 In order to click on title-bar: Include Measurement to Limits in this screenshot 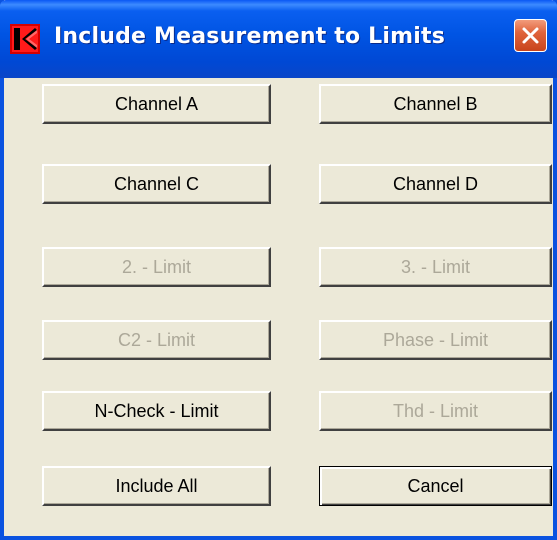, I will do `click(278, 39)`.